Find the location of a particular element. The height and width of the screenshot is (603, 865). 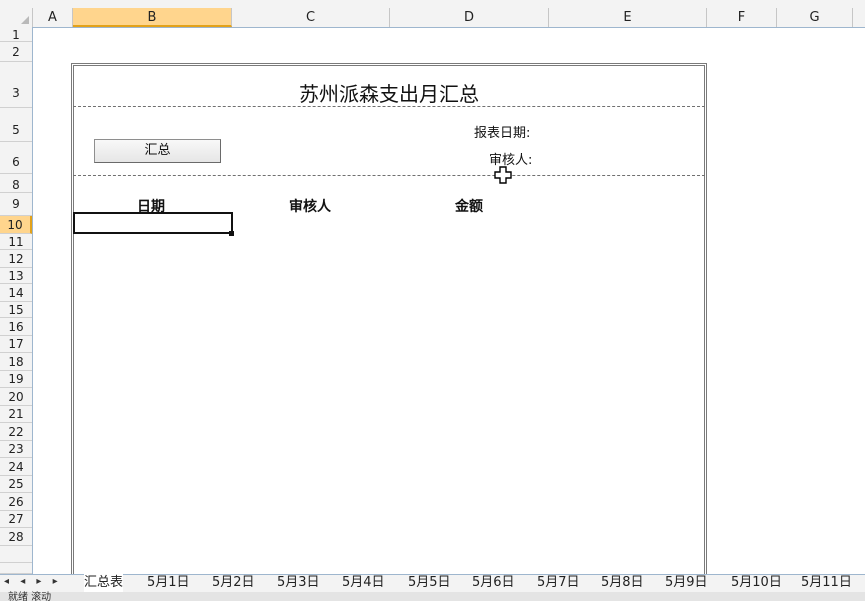

sheet-tab: 5月10日 is located at coordinates (756, 583).